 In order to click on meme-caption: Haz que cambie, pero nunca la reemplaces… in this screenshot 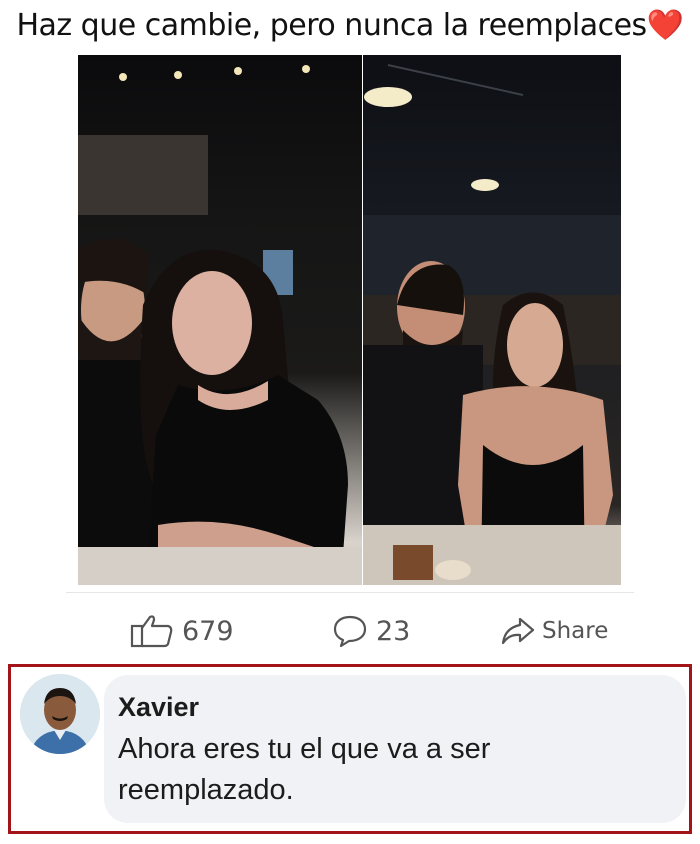, I will do `click(350, 26)`.